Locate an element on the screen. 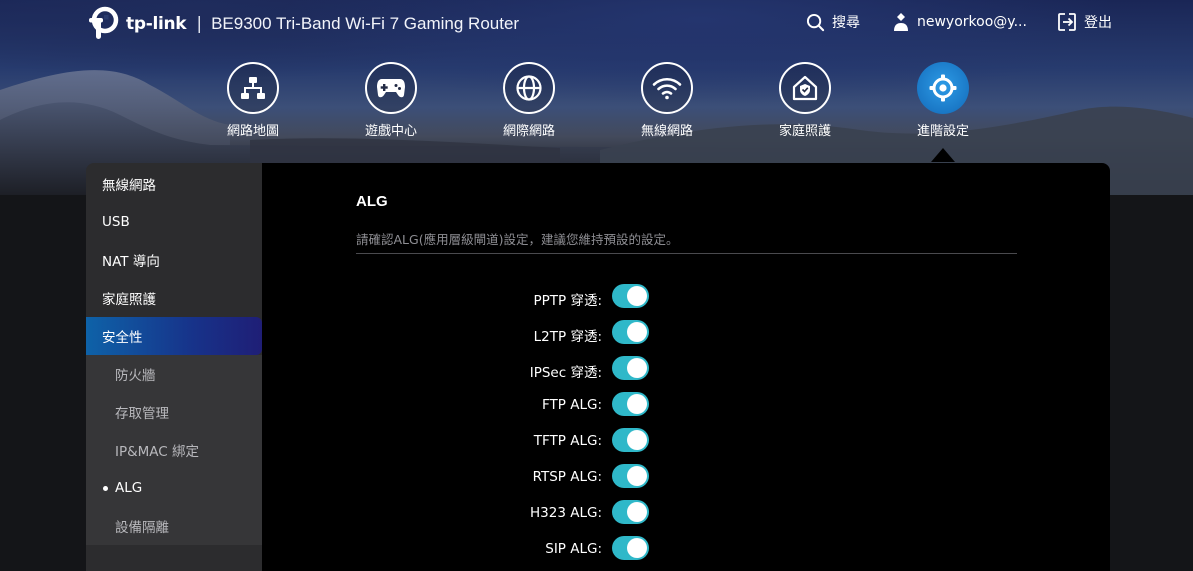  divider is located at coordinates (686, 253).